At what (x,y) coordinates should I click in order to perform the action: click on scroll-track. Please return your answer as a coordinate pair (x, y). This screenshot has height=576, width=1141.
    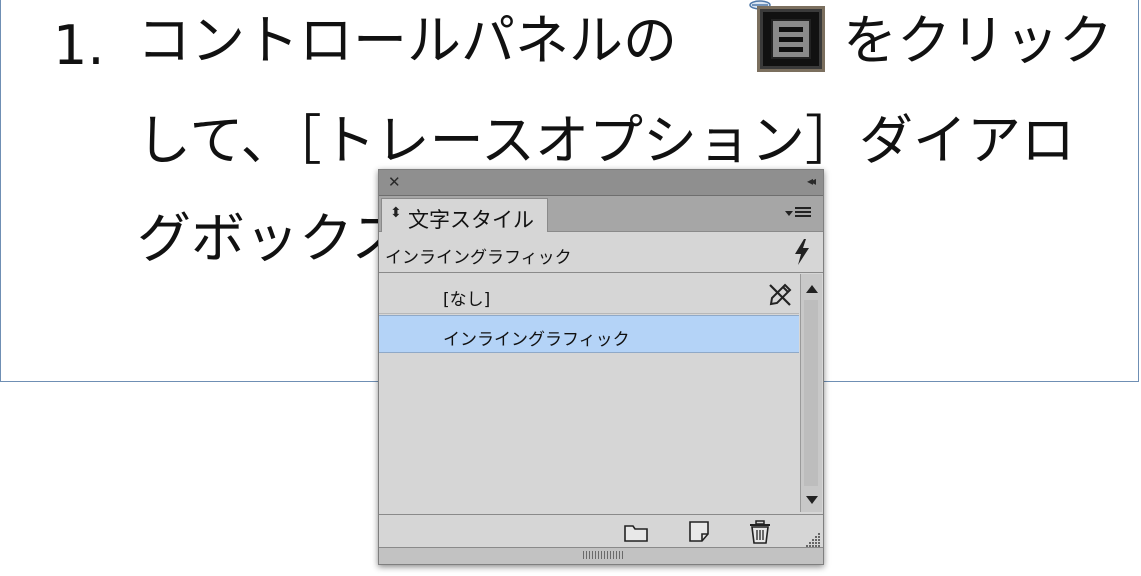
    Looking at the image, I should click on (811, 393).